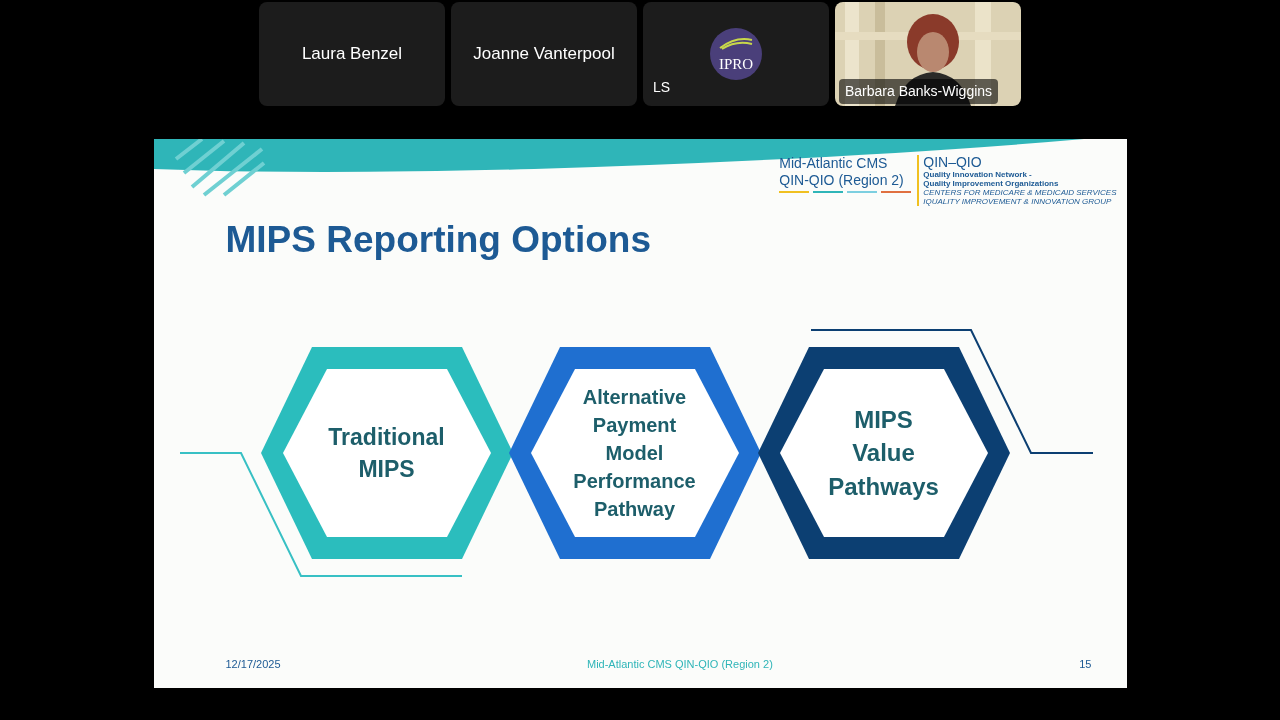  I want to click on swoosh-icon, so click(736, 43).